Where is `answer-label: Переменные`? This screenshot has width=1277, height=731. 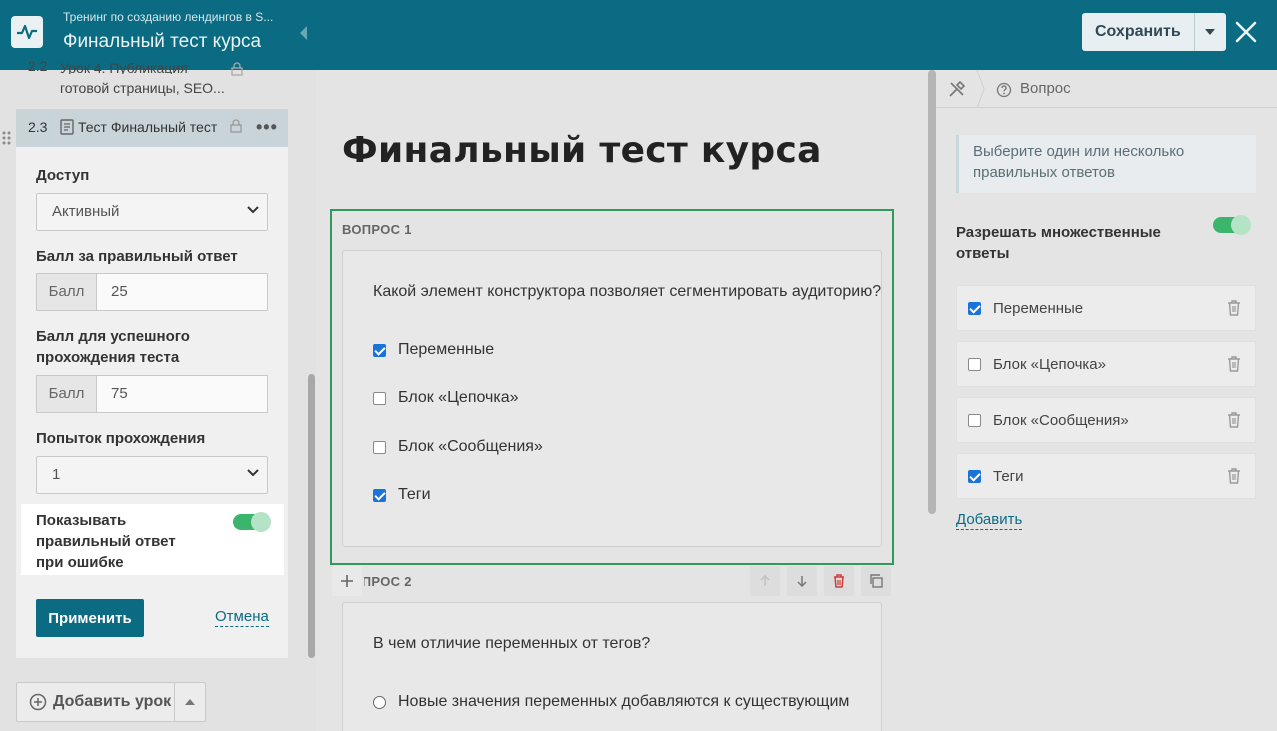
answer-label: Переменные is located at coordinates (1038, 308).